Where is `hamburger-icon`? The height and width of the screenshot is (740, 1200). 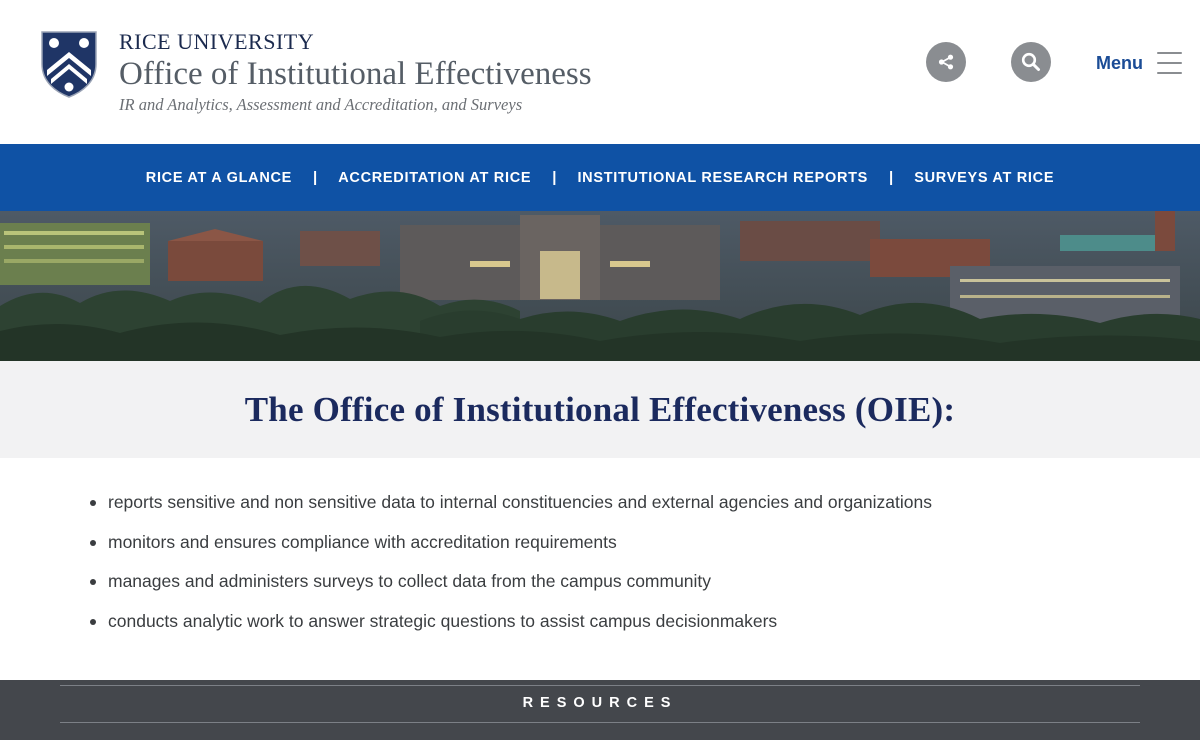
hamburger-icon is located at coordinates (1169, 63).